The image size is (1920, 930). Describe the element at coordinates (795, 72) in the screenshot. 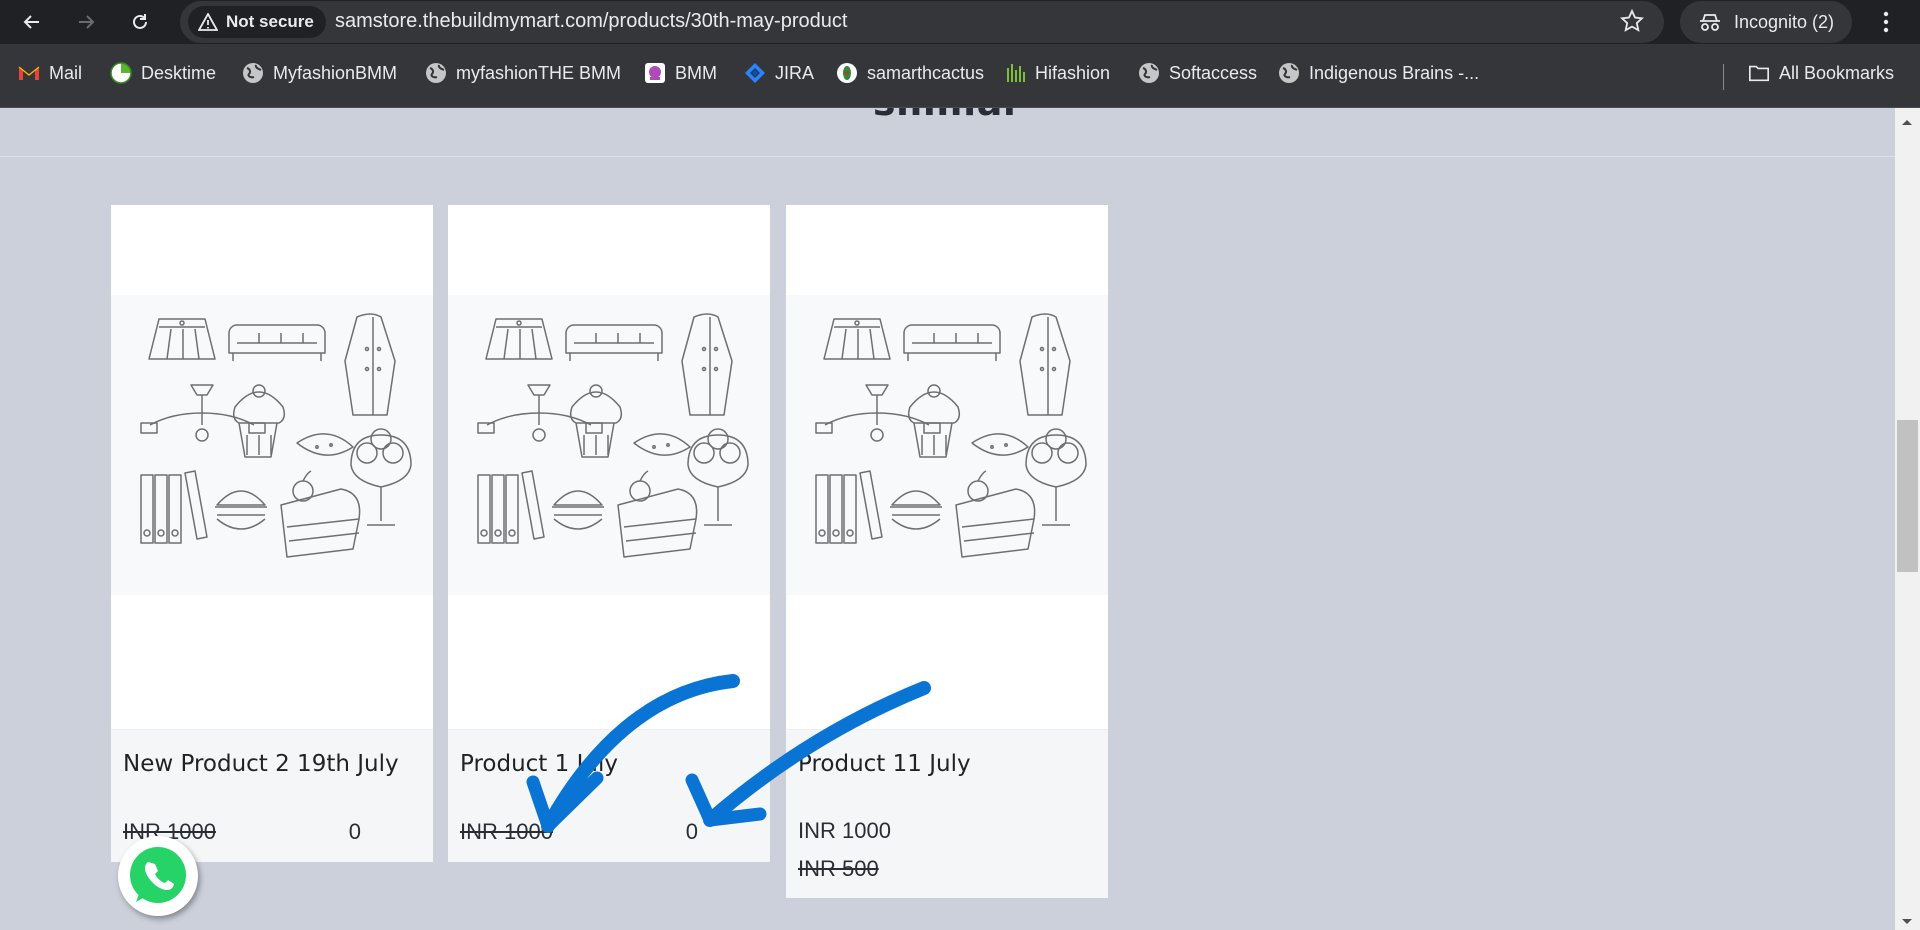

I see `bookmark-label: JIRA` at that location.